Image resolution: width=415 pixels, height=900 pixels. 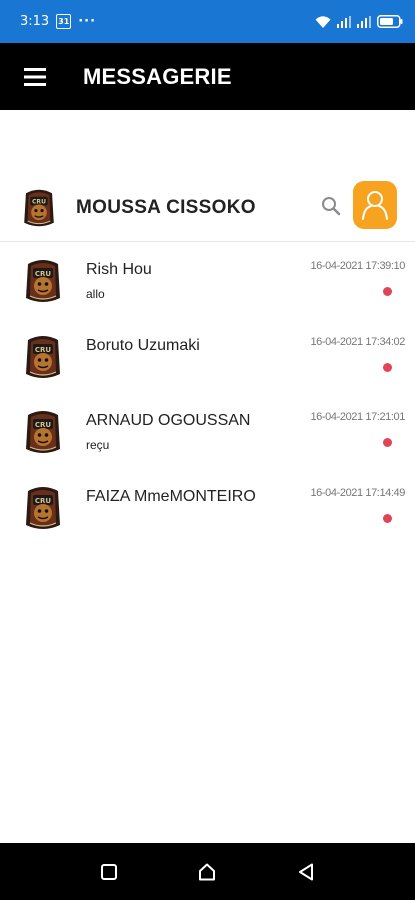 What do you see at coordinates (166, 207) in the screenshot?
I see `profile-name: MOUSSA CISSOKO` at bounding box center [166, 207].